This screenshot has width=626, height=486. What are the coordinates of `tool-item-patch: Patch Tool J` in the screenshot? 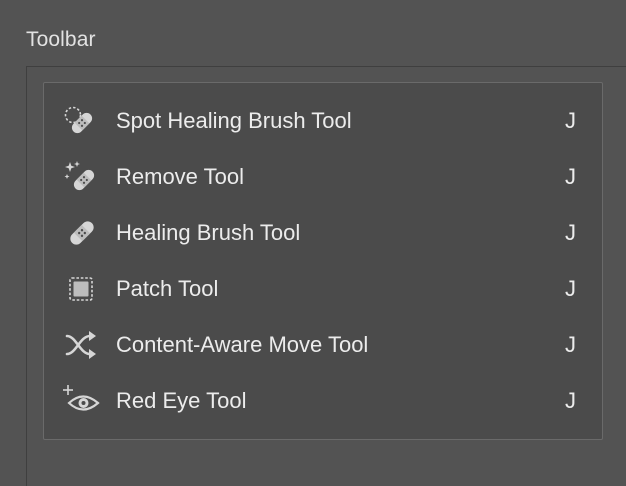 It's located at (323, 289).